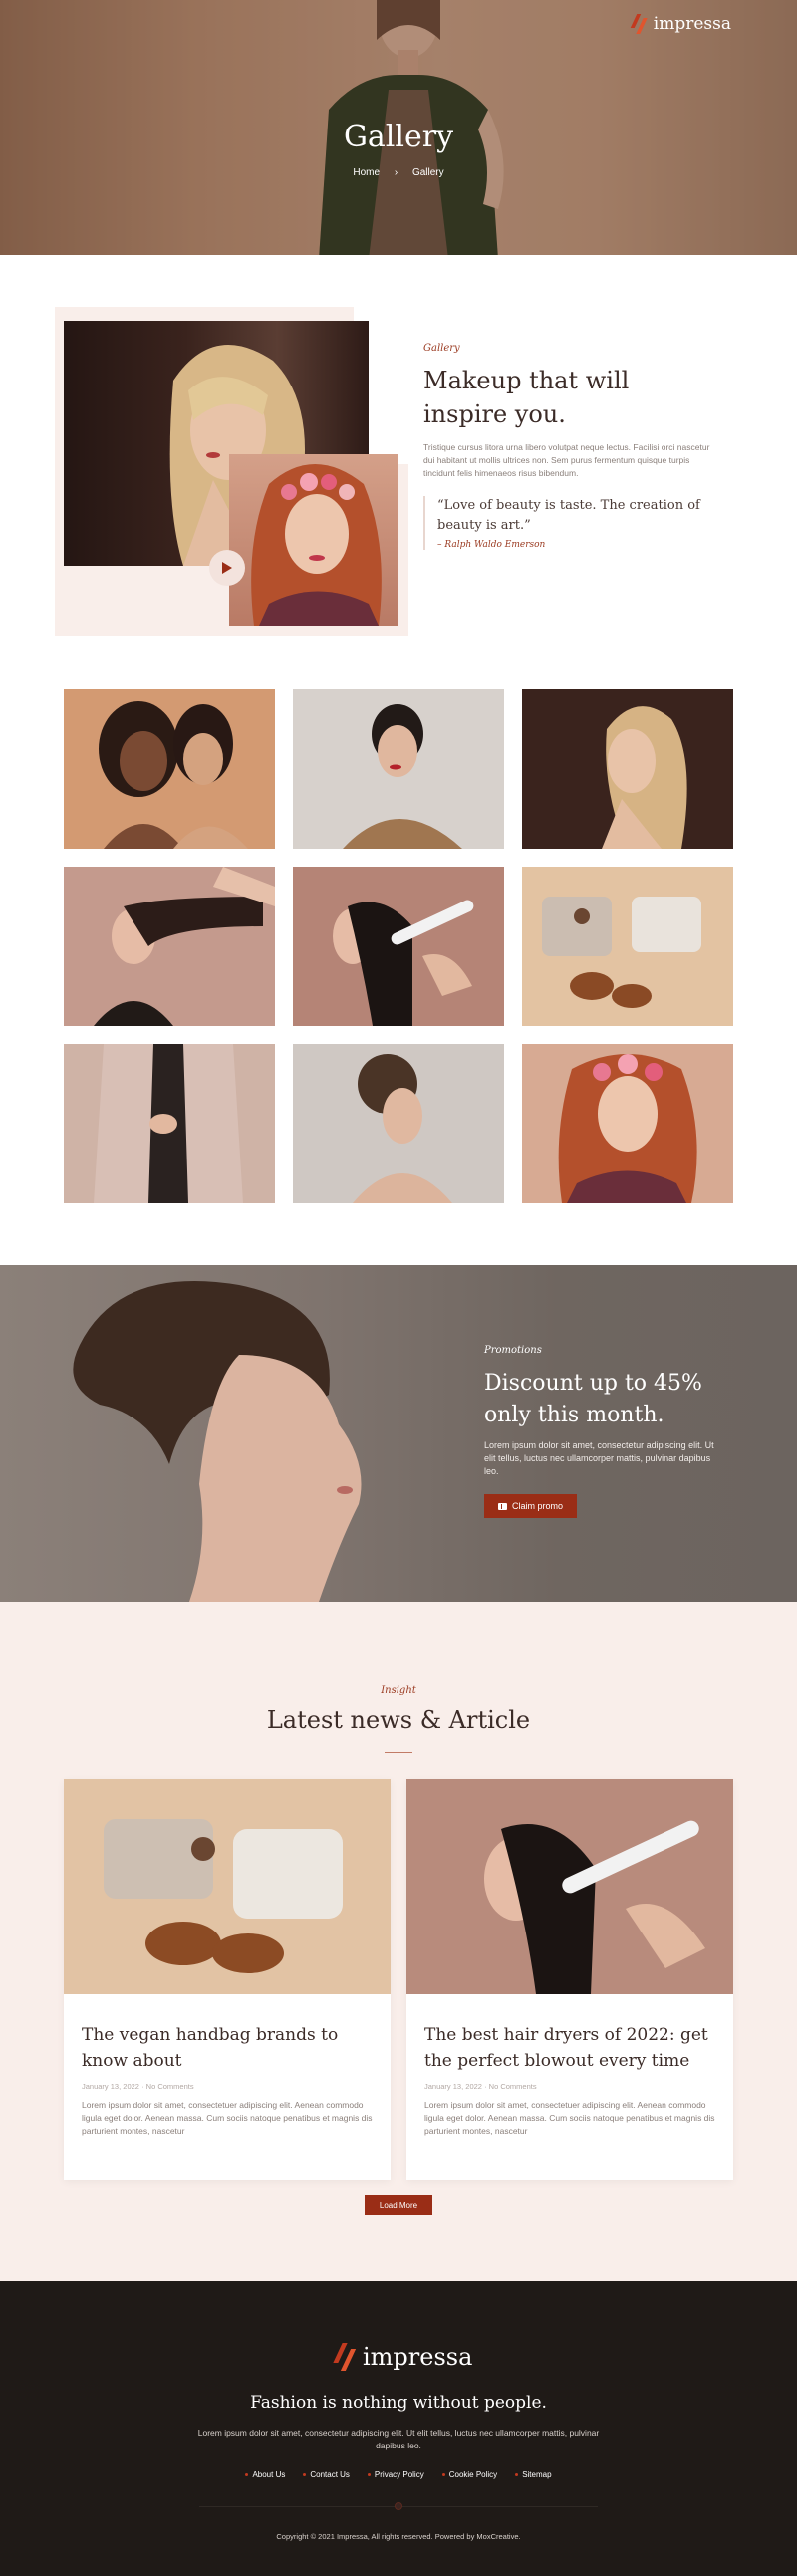 The image size is (797, 2576). Describe the element at coordinates (627, 946) in the screenshot. I see `gallery-item-knitwear-flatlay` at that location.